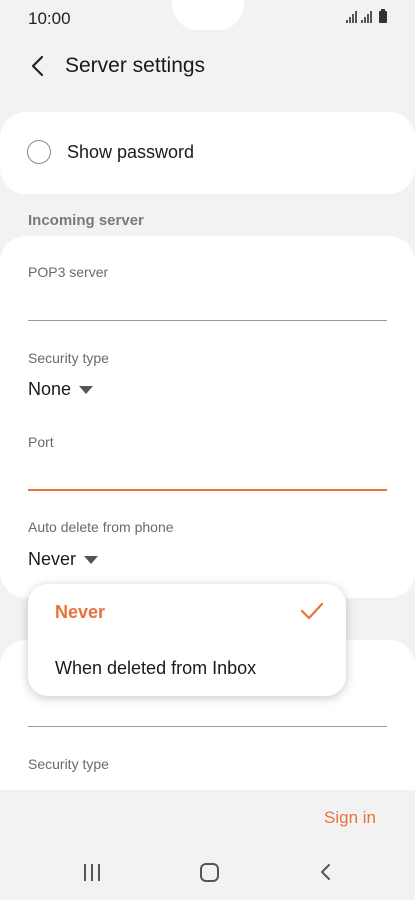 The height and width of the screenshot is (900, 415). What do you see at coordinates (39, 152) in the screenshot?
I see `show-password-radio` at bounding box center [39, 152].